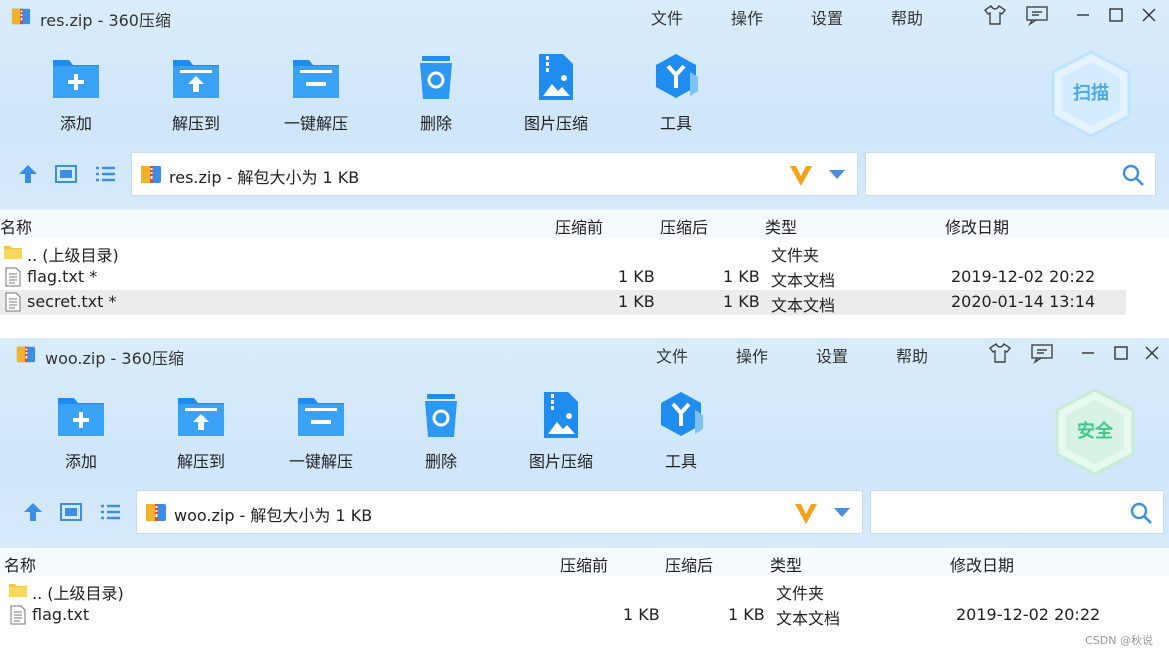 This screenshot has height=656, width=1169. I want to click on delete-label: 删除, so click(435, 123).